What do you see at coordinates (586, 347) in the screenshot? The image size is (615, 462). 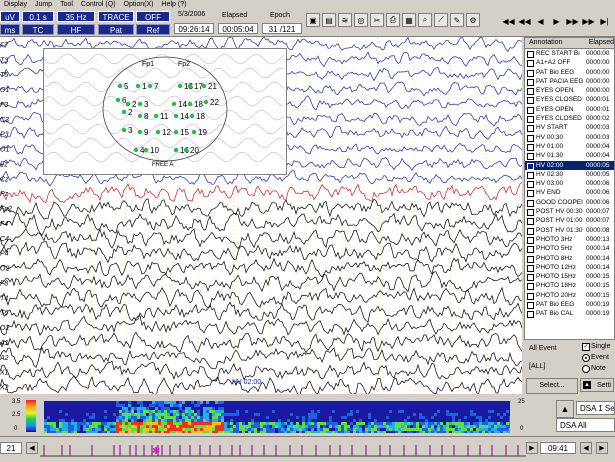 I see `single-checkbox: ✓` at bounding box center [586, 347].